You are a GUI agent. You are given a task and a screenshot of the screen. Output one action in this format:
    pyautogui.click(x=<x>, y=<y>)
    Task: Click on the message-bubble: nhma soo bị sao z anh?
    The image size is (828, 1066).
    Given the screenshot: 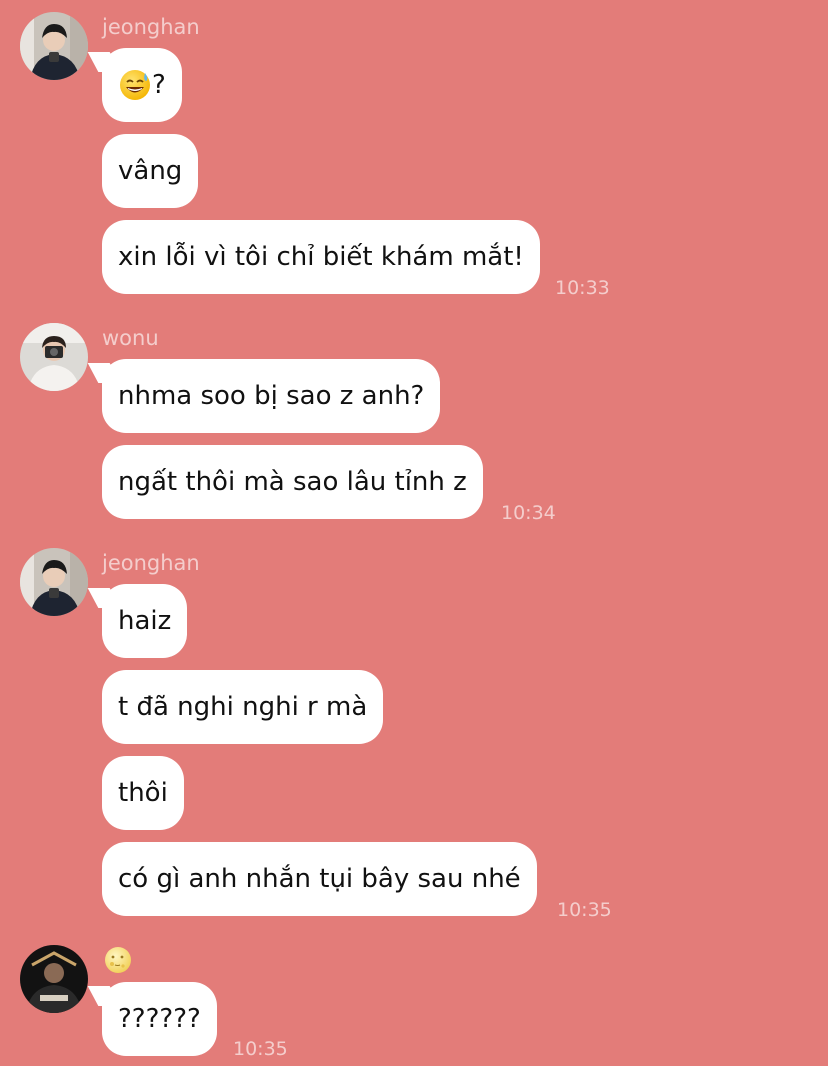 What is the action you would take?
    pyautogui.click(x=271, y=396)
    